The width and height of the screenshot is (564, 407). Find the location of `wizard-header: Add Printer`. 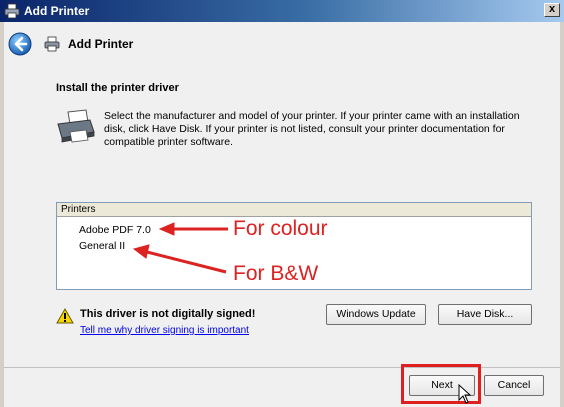

wizard-header: Add Printer is located at coordinates (282, 43).